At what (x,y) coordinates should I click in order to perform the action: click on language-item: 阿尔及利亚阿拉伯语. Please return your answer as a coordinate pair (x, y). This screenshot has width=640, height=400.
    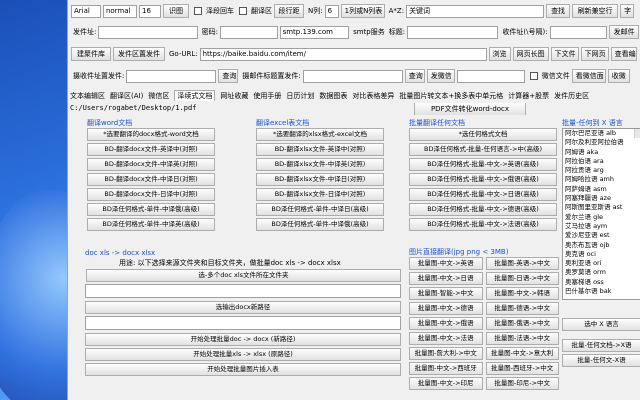
    Looking at the image, I should click on (601, 142).